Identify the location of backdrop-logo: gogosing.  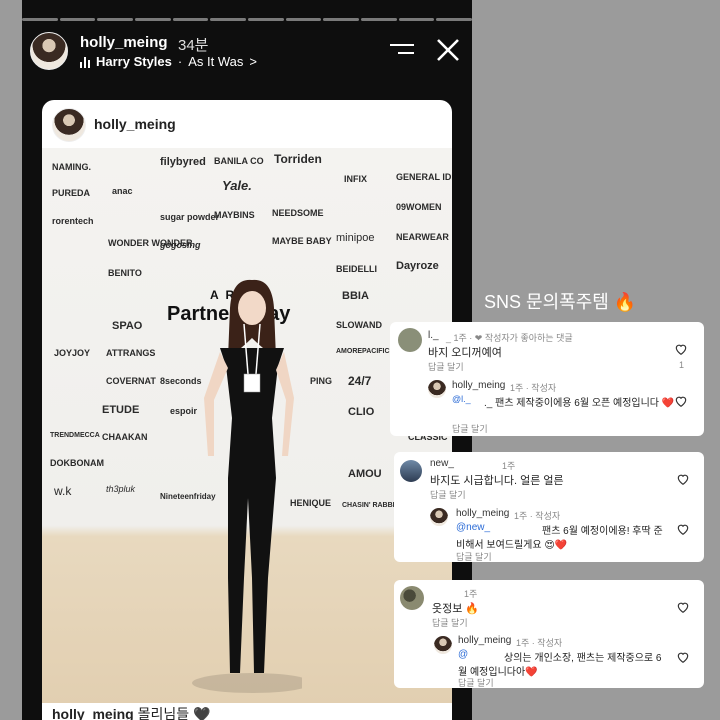
(180, 245).